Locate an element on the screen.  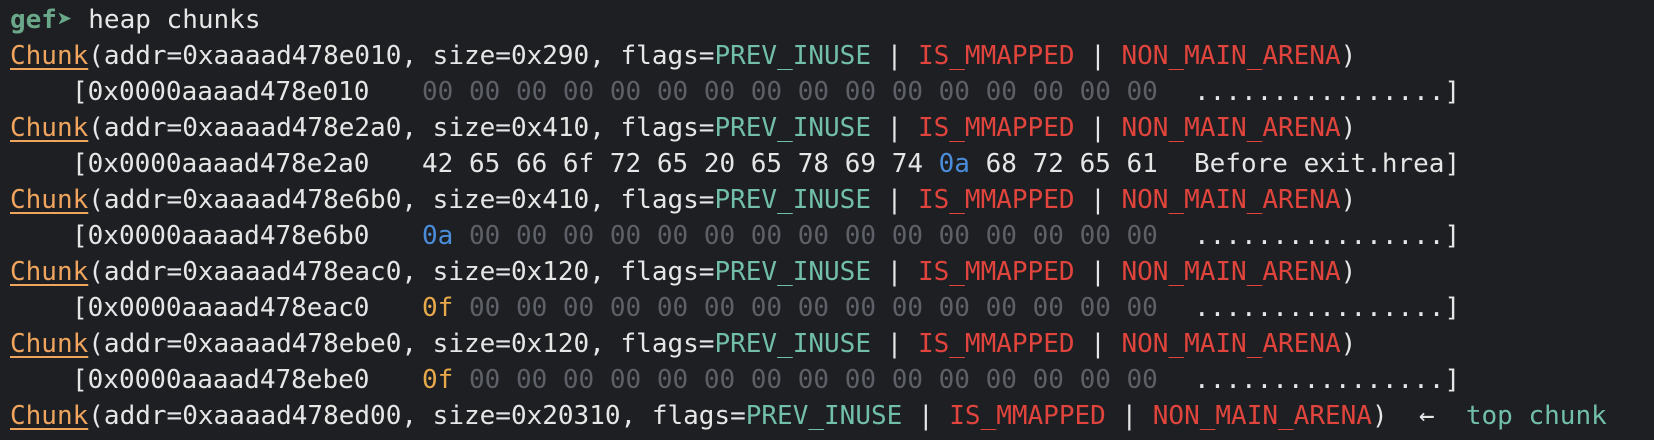
hex-byte: 6f is located at coordinates (578, 164).